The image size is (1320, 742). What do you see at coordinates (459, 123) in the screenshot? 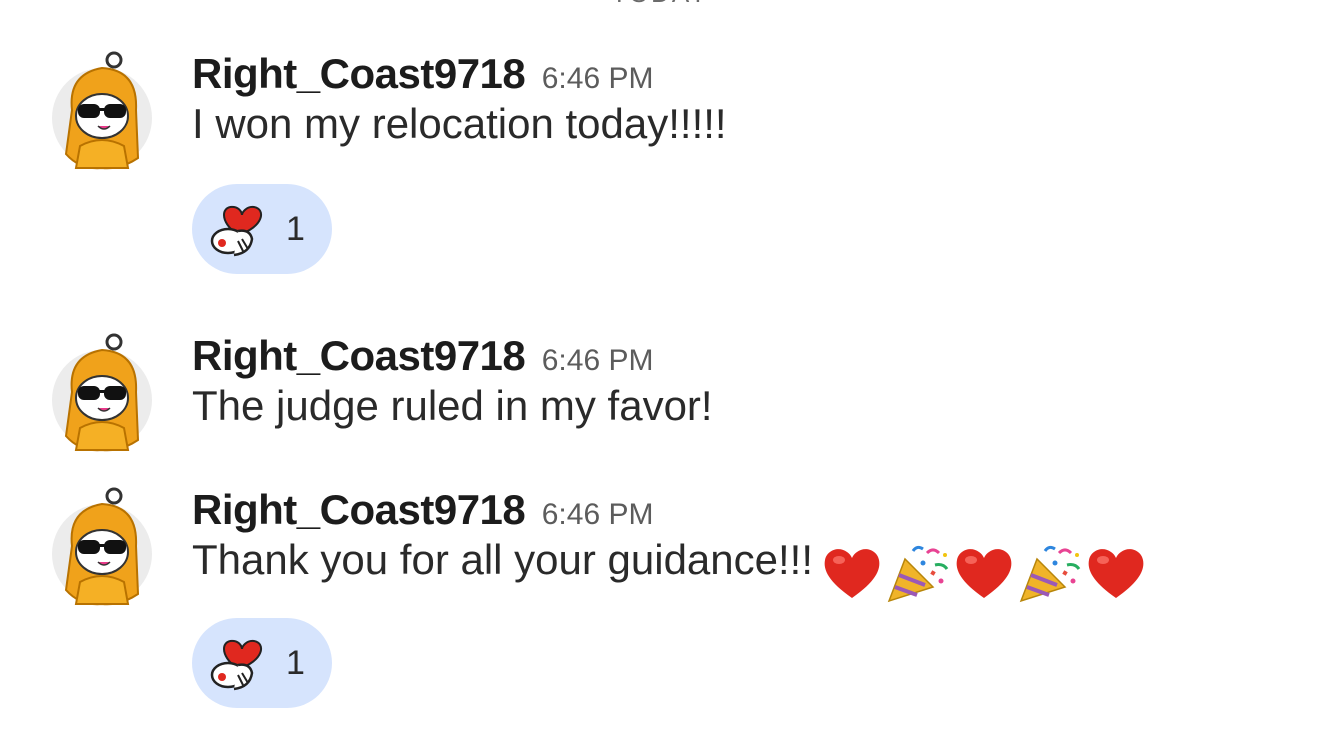
I see `message-text: I won my relocation today!!!!!` at bounding box center [459, 123].